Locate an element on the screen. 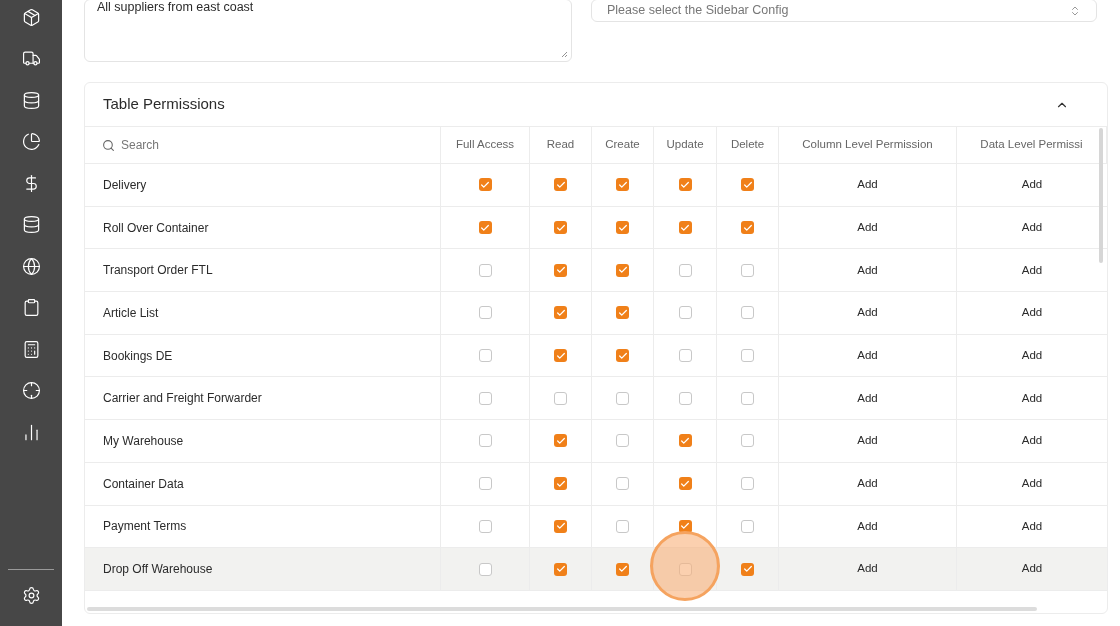 The width and height of the screenshot is (1120, 626). table-name: Delivery is located at coordinates (125, 185).